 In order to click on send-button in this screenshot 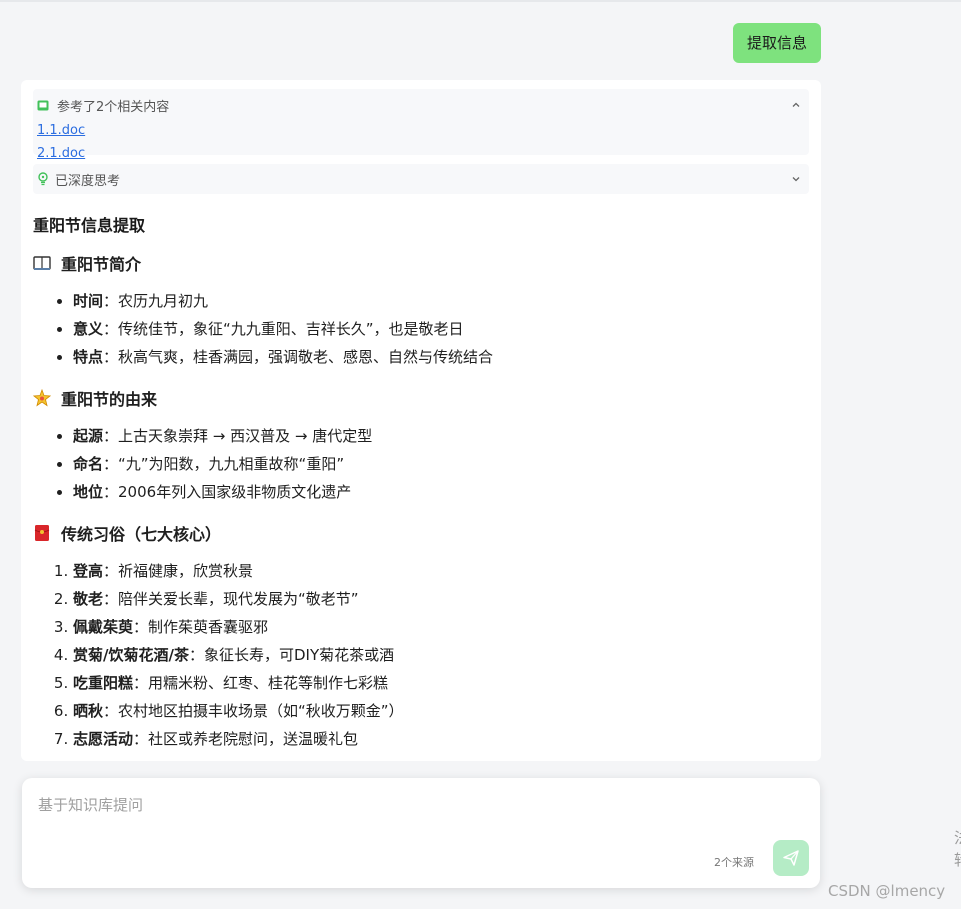, I will do `click(791, 858)`.